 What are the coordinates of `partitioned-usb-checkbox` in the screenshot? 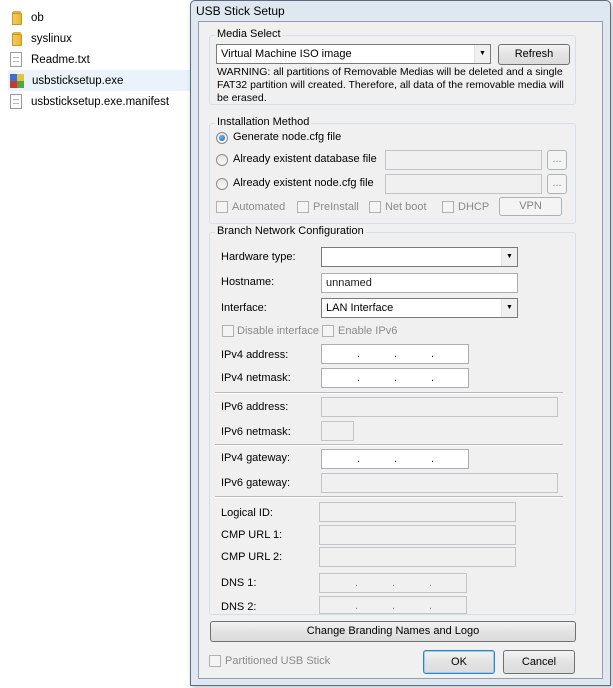 It's located at (215, 661).